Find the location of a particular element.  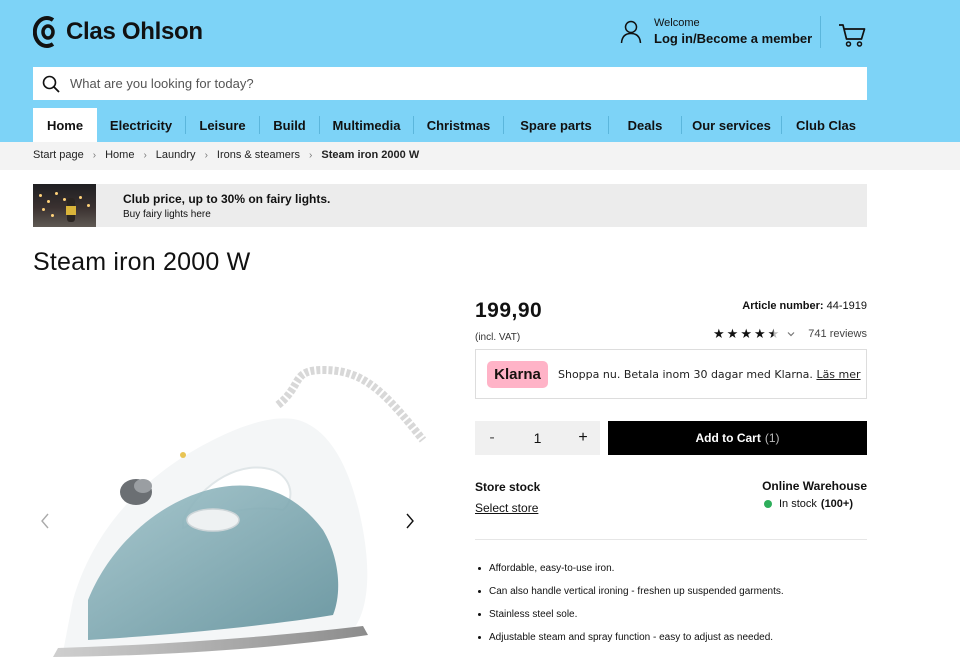

nav-item-club-clas: Club Clas is located at coordinates (826, 125).